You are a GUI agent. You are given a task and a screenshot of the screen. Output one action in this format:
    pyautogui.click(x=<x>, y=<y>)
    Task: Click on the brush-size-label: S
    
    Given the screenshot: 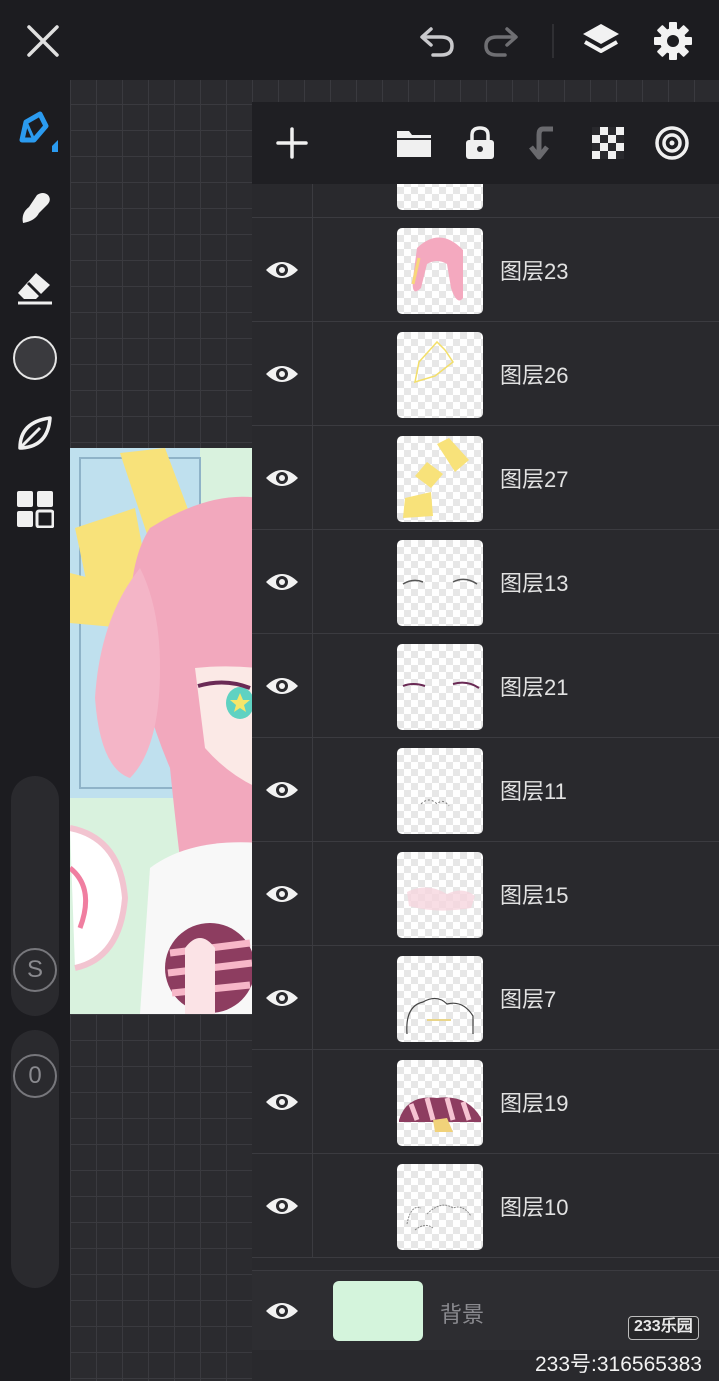 What is the action you would take?
    pyautogui.click(x=34, y=969)
    